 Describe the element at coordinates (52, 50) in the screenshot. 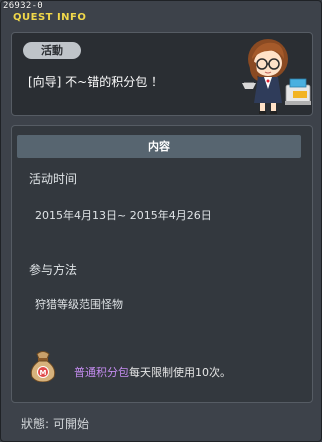

I see `quest-type-tag: 活動` at that location.